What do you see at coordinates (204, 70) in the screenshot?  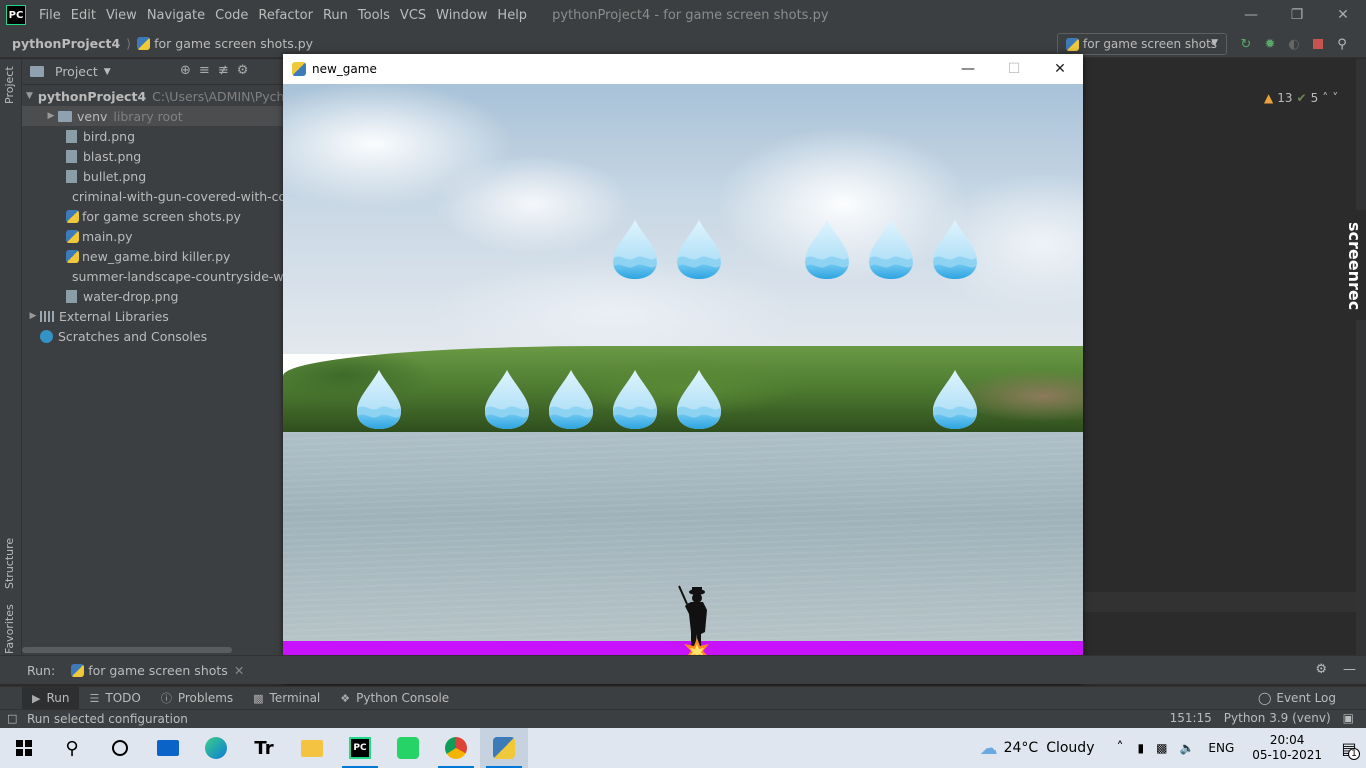 I see `expand-all-icon: ≡` at bounding box center [204, 70].